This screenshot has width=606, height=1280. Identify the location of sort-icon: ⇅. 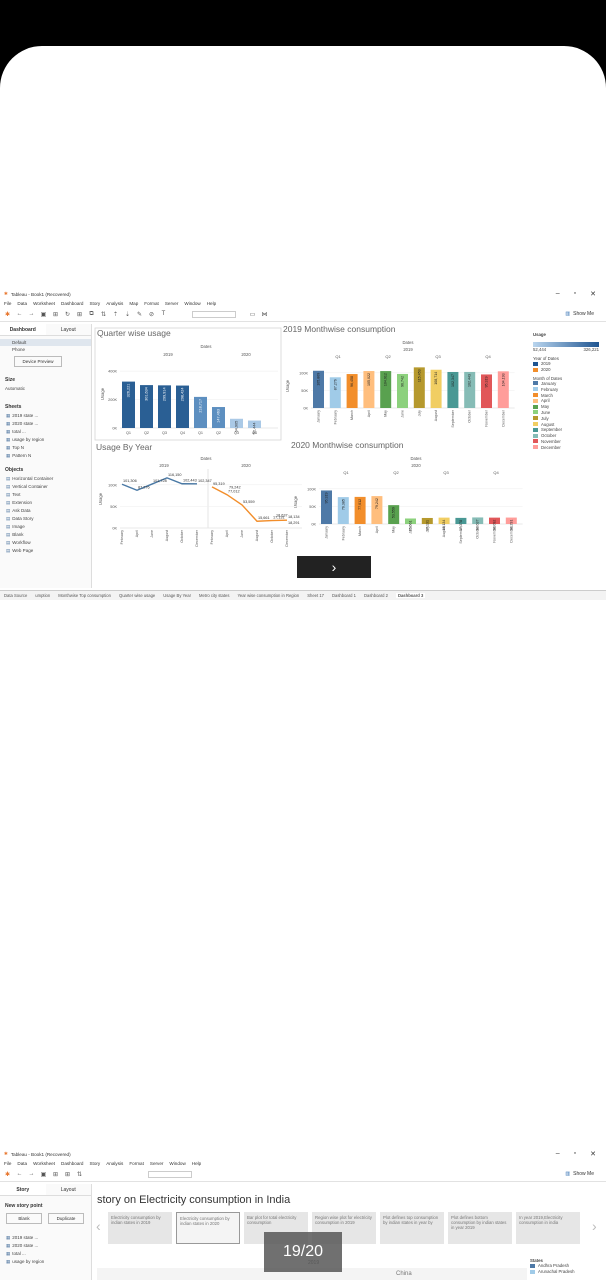
(79, 1174).